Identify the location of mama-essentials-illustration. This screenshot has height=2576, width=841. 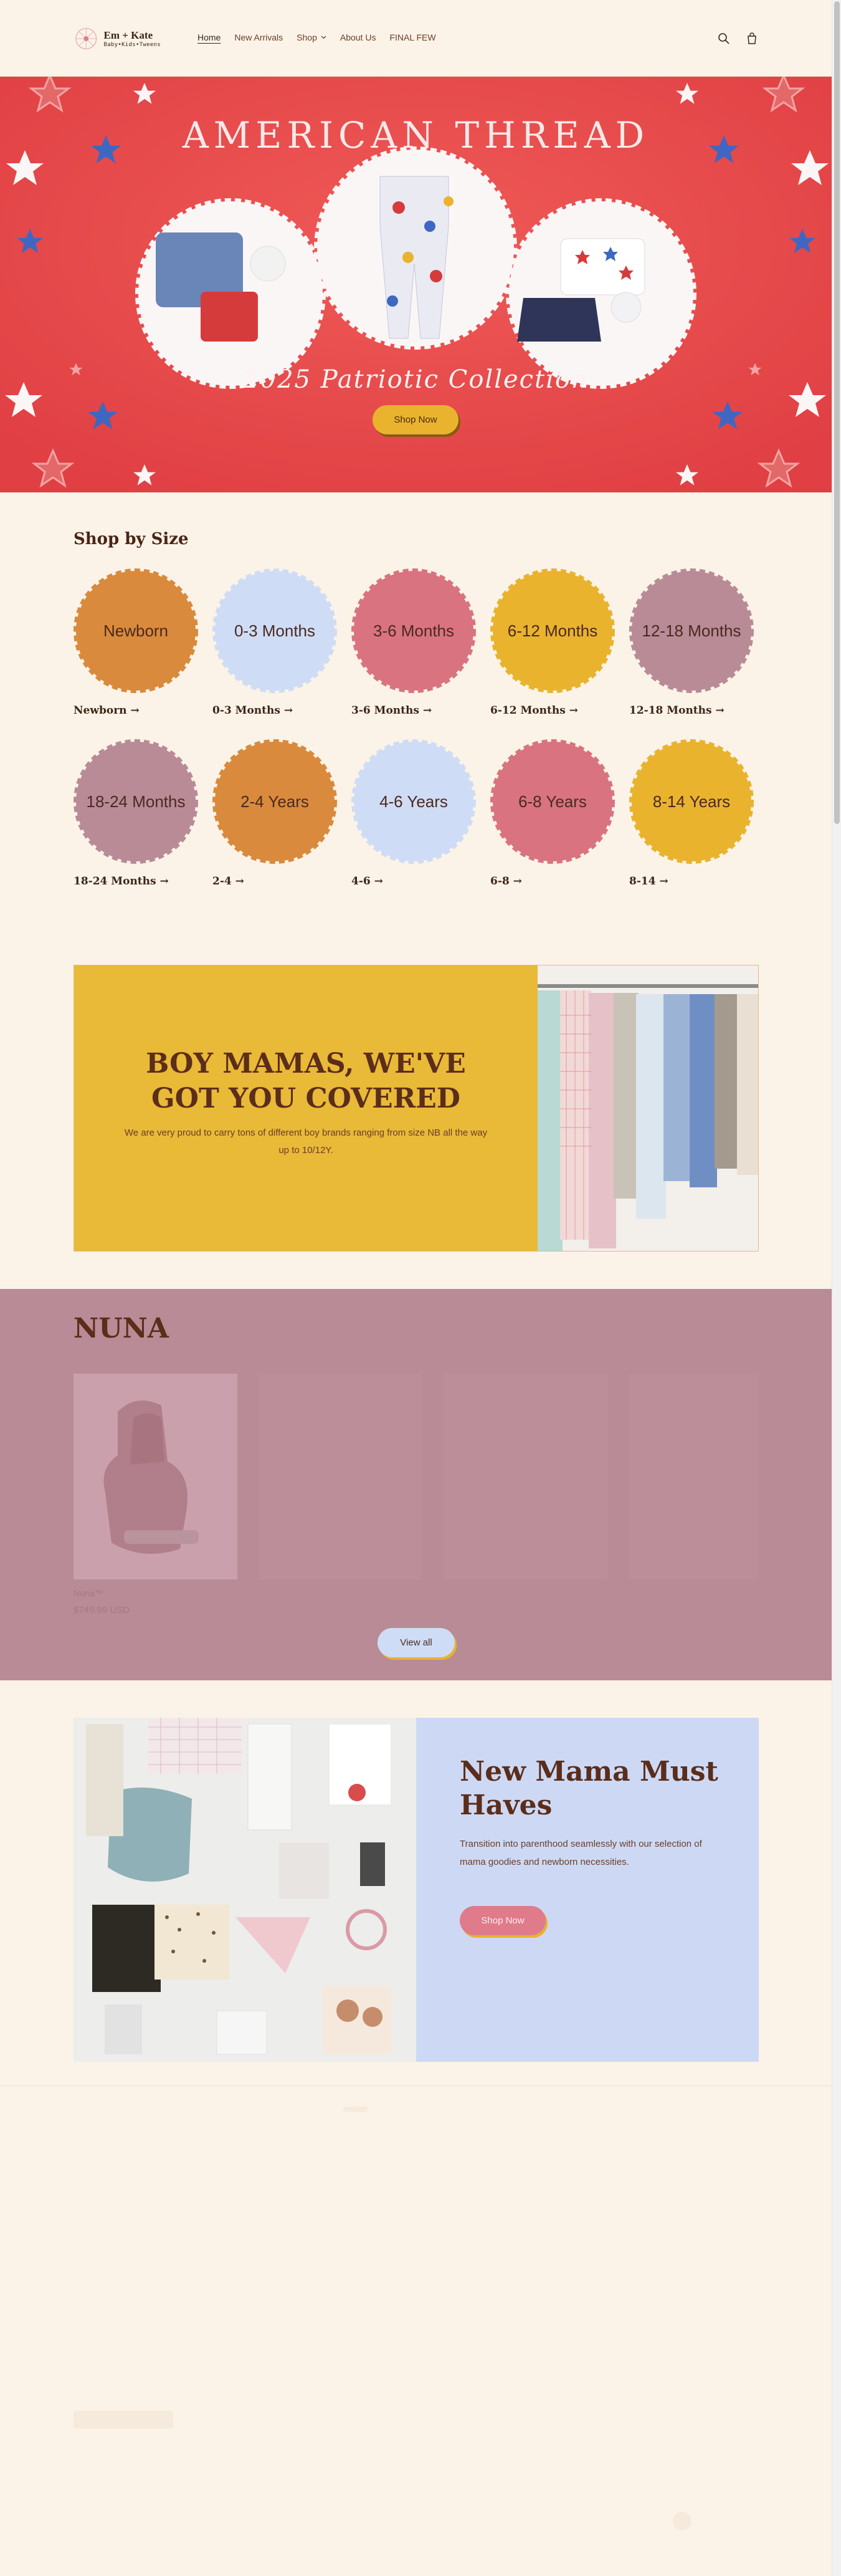
(245, 1890).